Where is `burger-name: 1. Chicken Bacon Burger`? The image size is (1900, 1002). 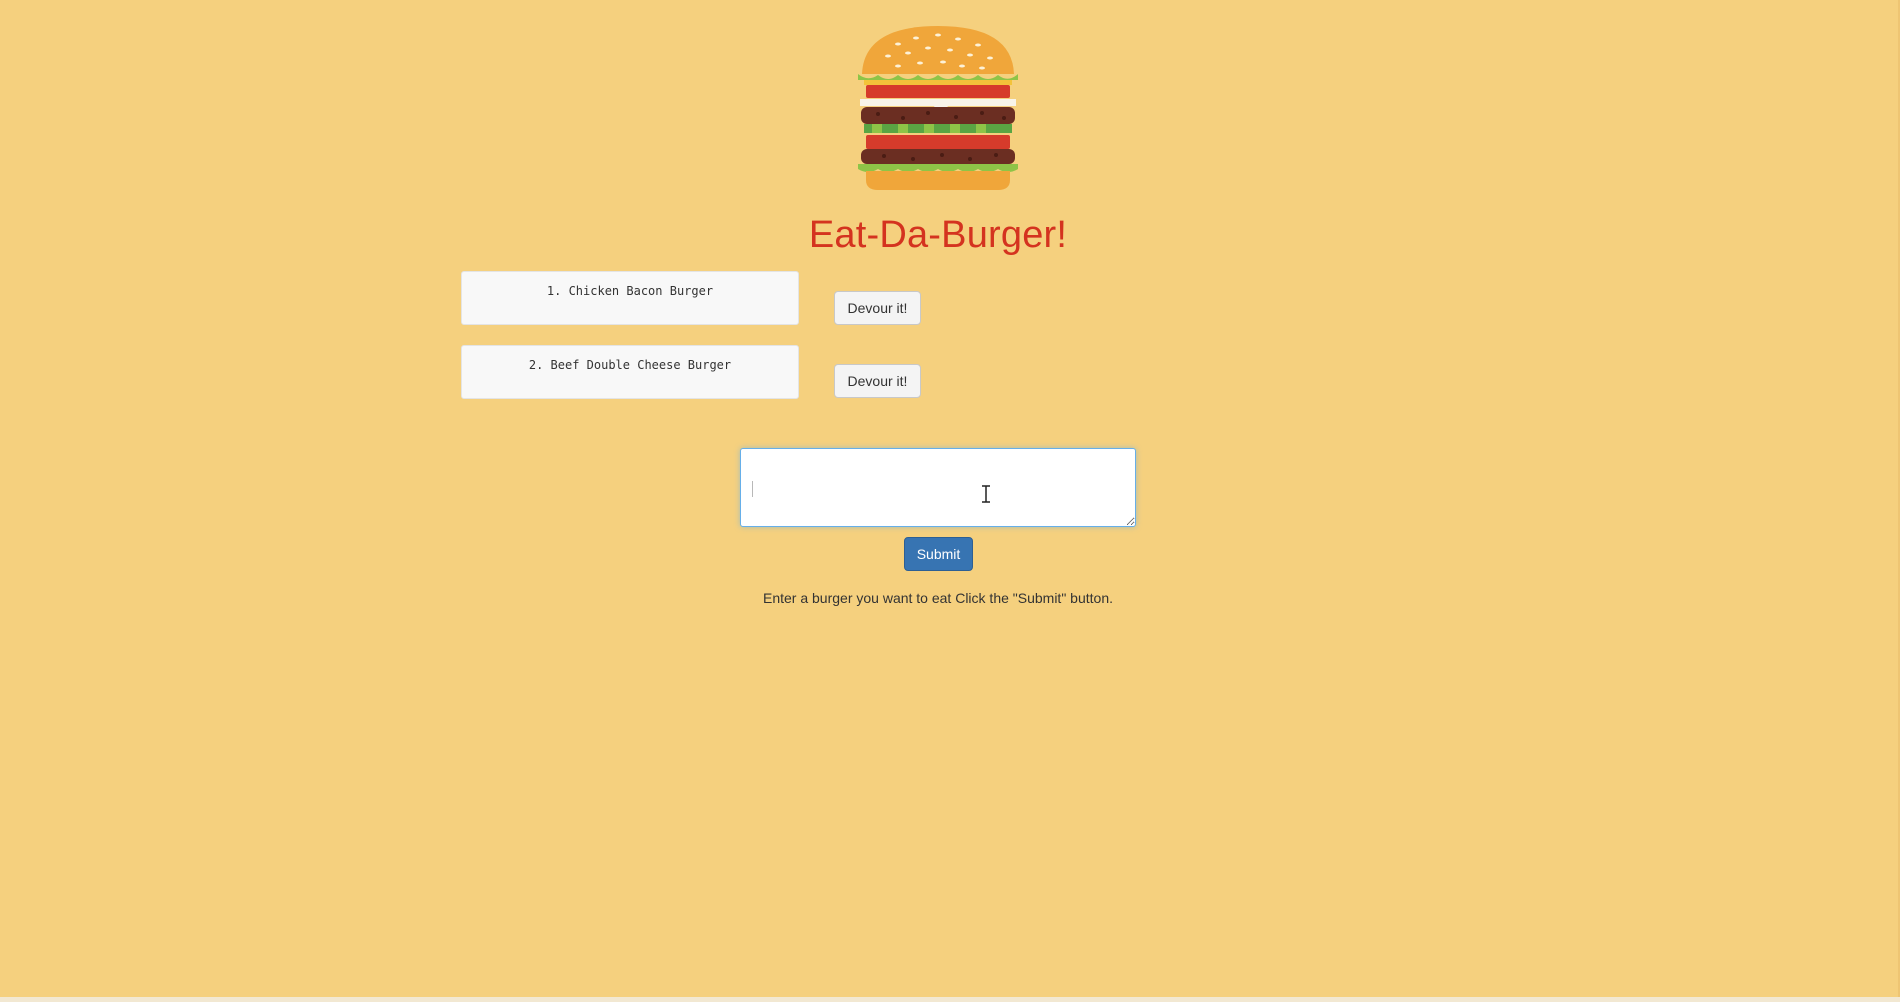
burger-name: 1. Chicken Bacon Burger is located at coordinates (630, 298).